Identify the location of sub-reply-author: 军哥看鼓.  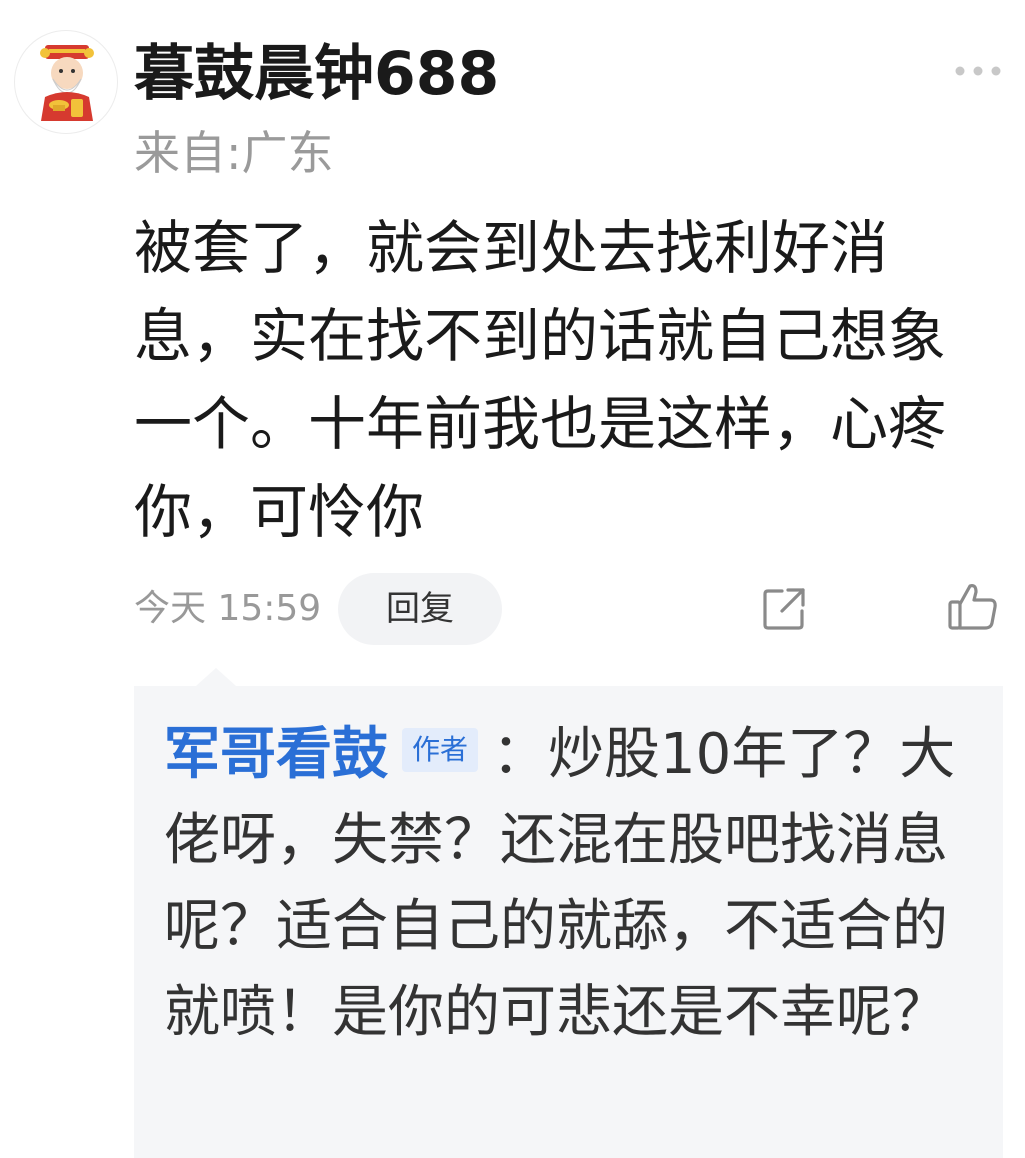
(276, 754).